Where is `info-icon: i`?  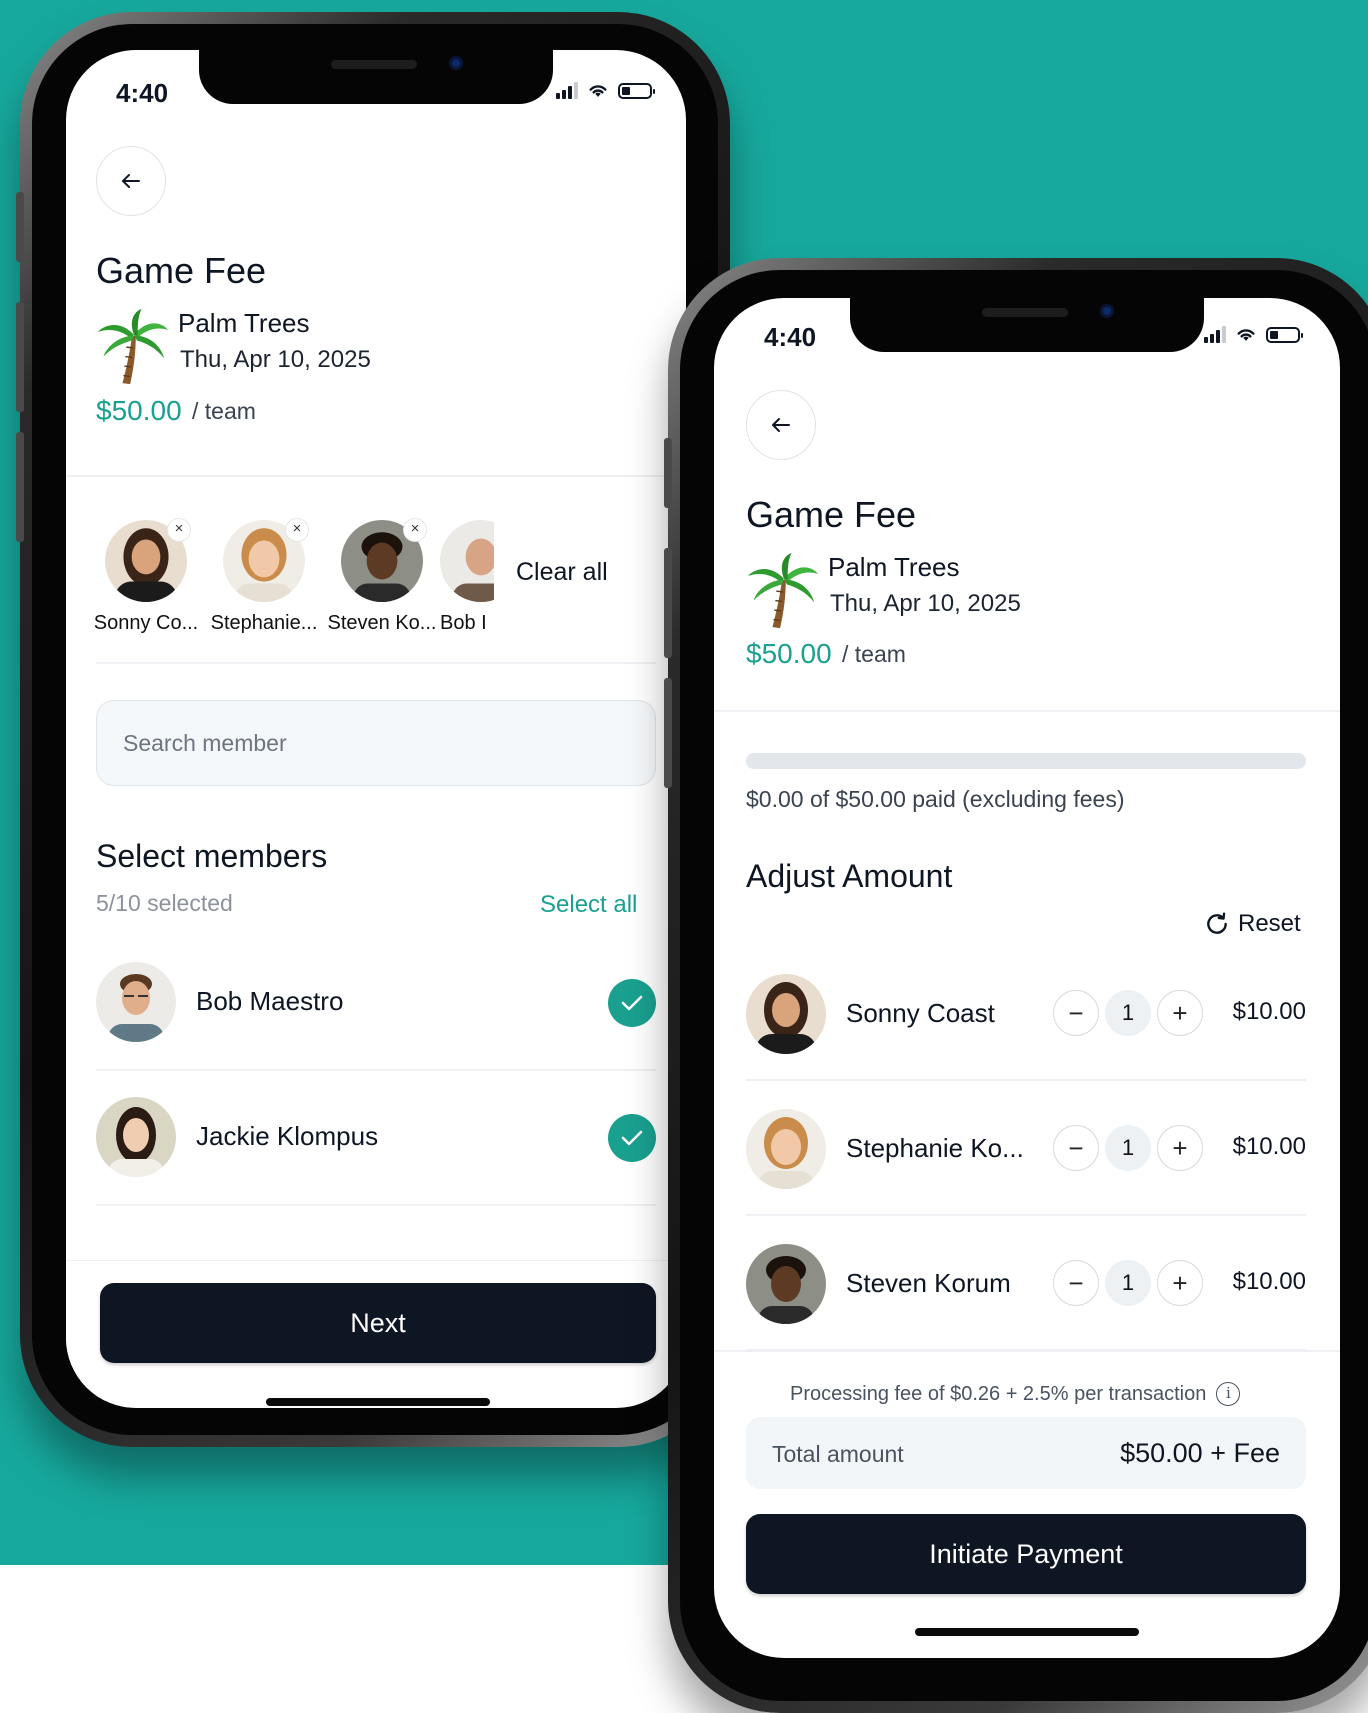 info-icon: i is located at coordinates (1228, 1394).